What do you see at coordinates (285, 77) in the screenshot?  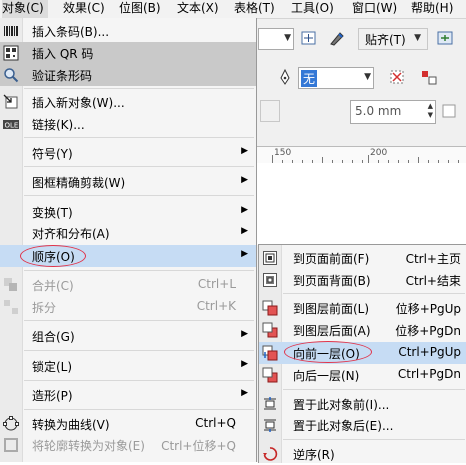 I see `outline-pen-icon` at bounding box center [285, 77].